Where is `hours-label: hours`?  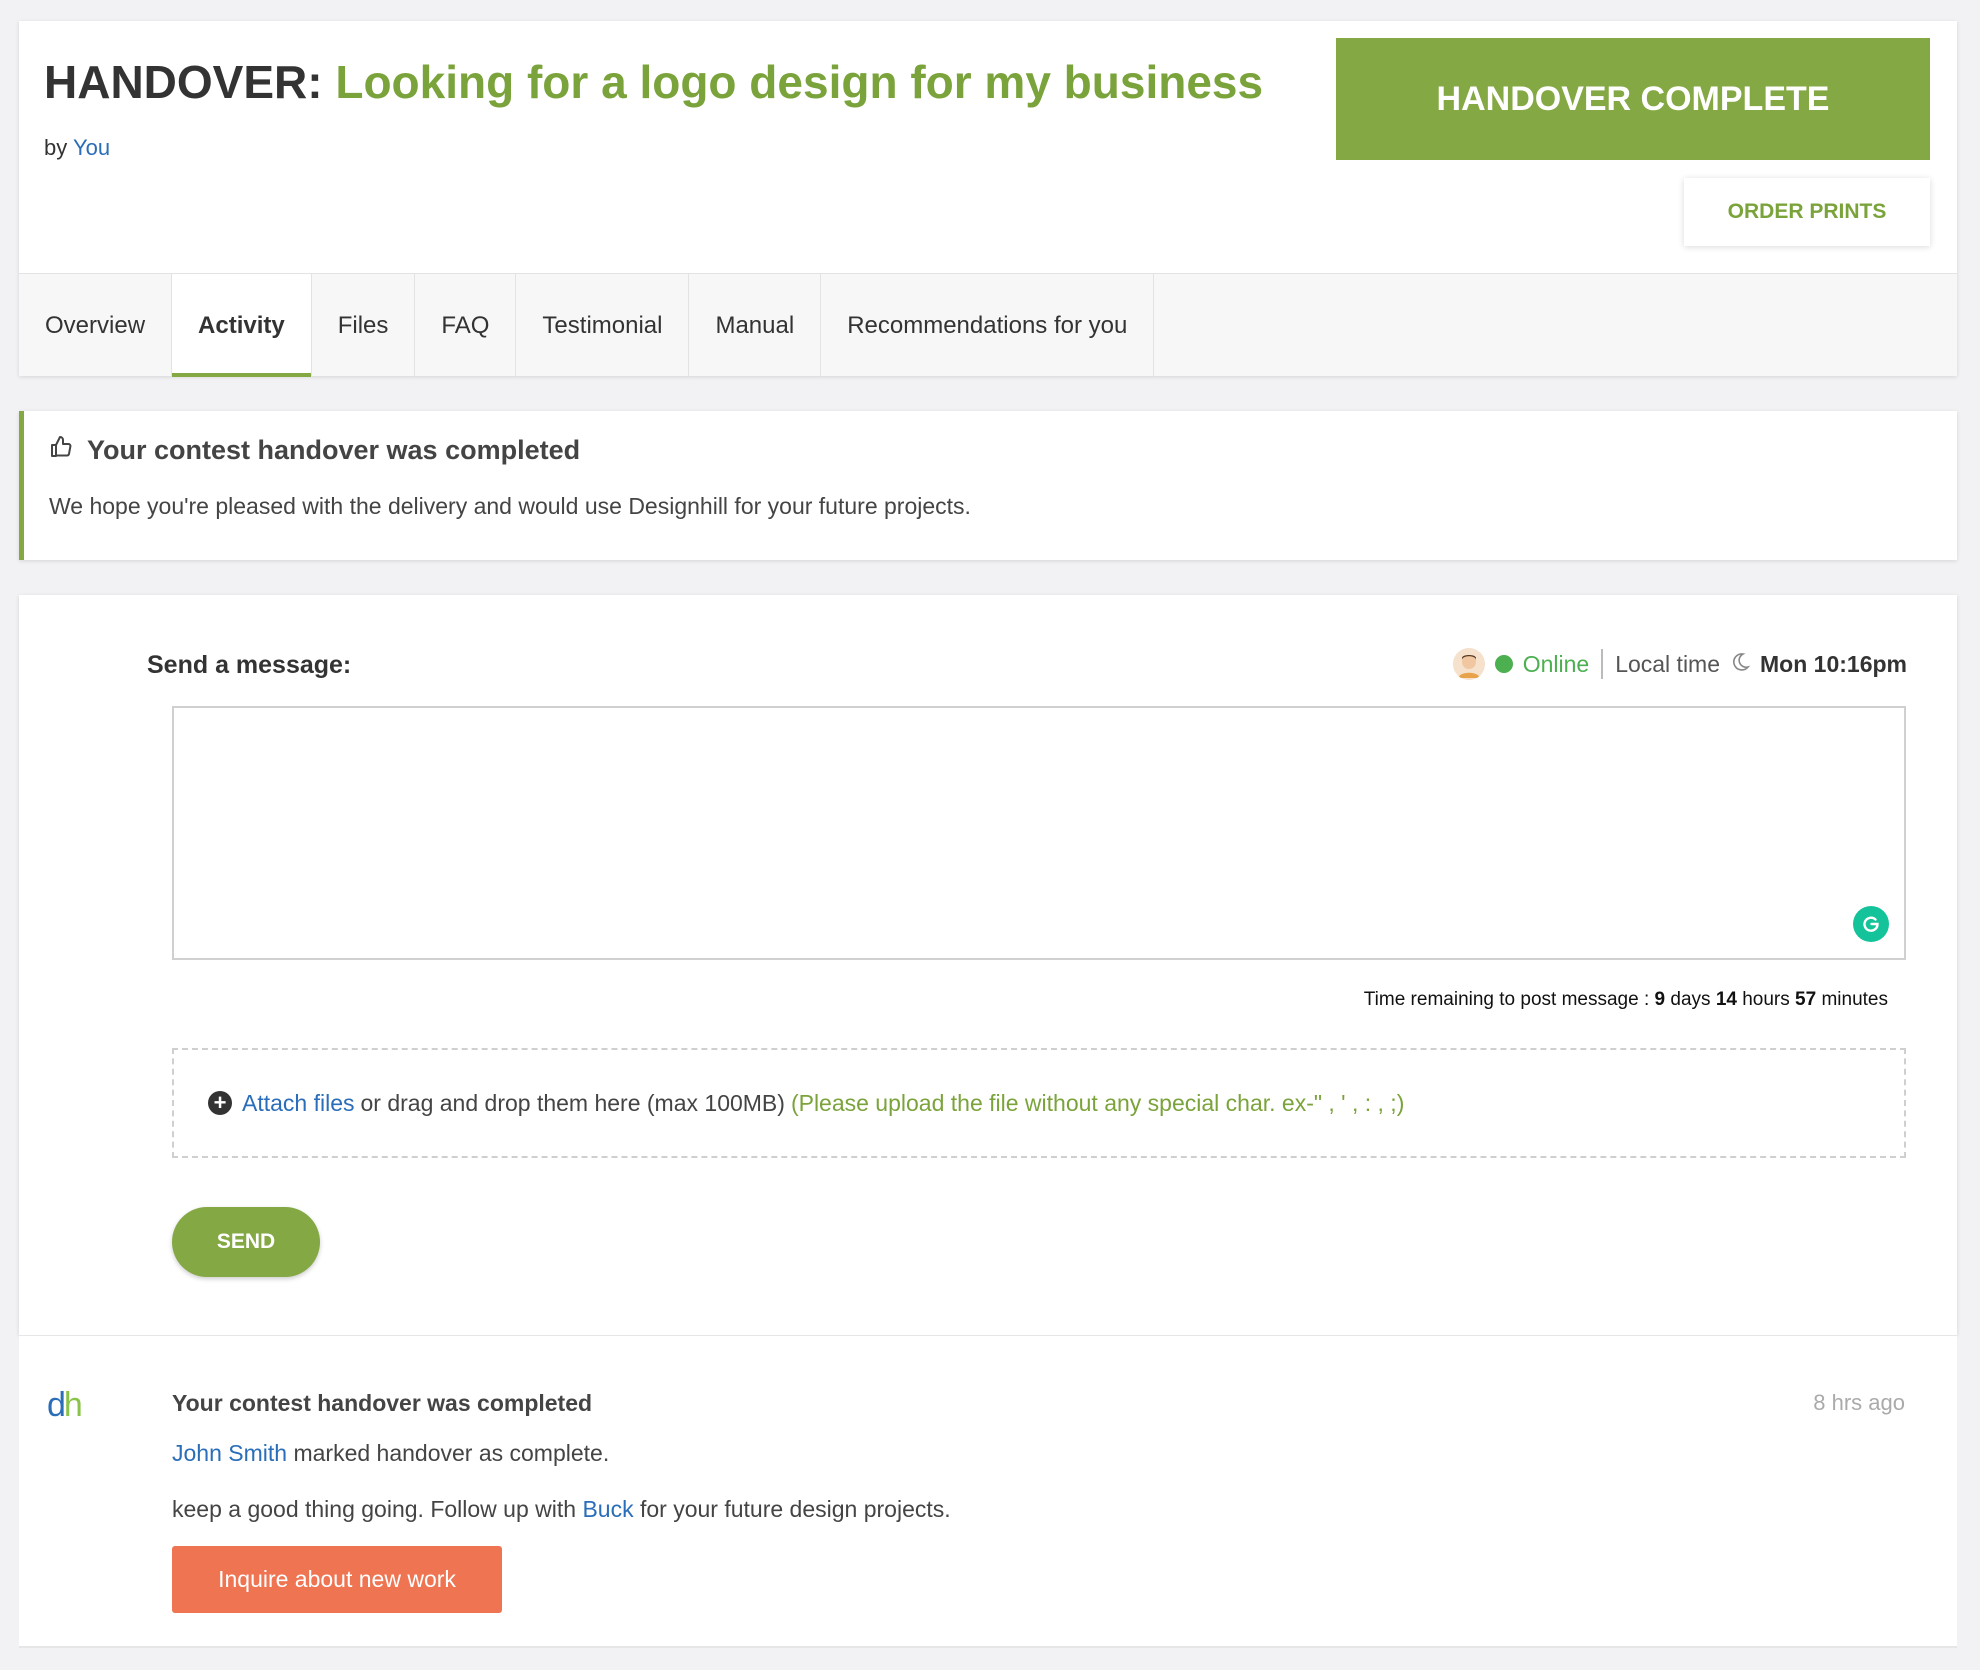 hours-label: hours is located at coordinates (1766, 999).